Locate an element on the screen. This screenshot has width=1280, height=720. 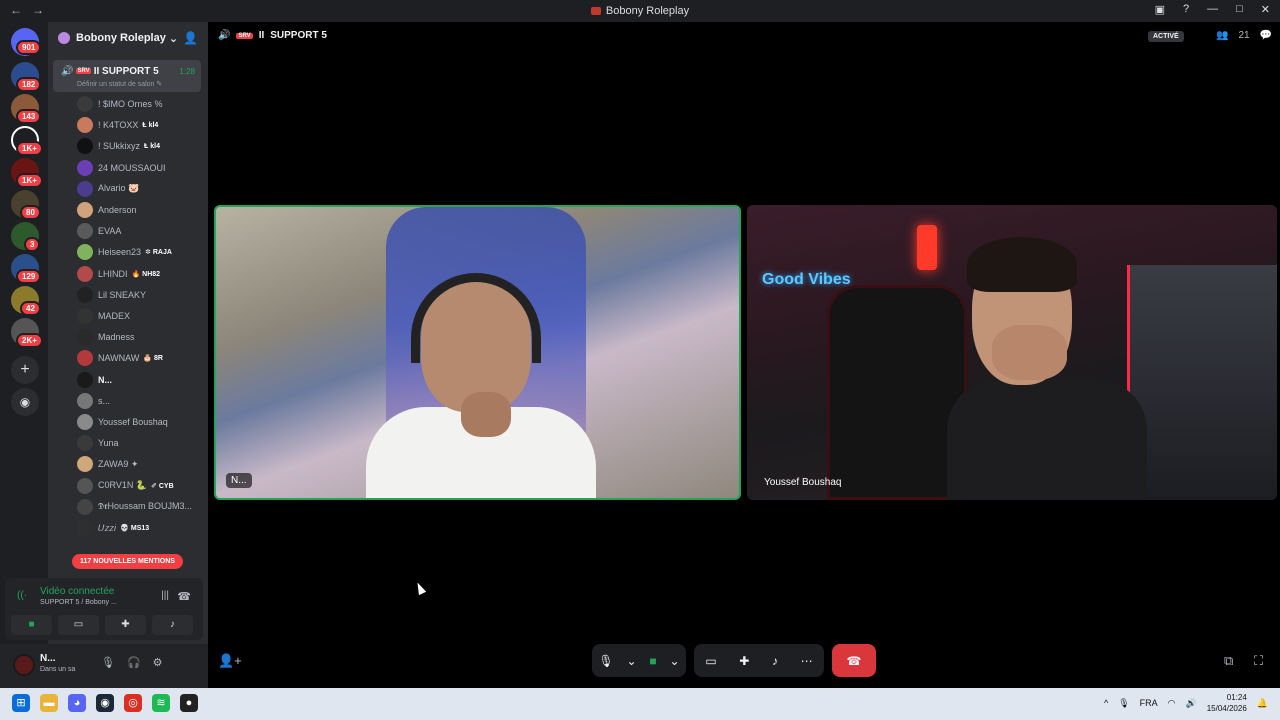
spotify-icon: ≋ is located at coordinates (161, 703).